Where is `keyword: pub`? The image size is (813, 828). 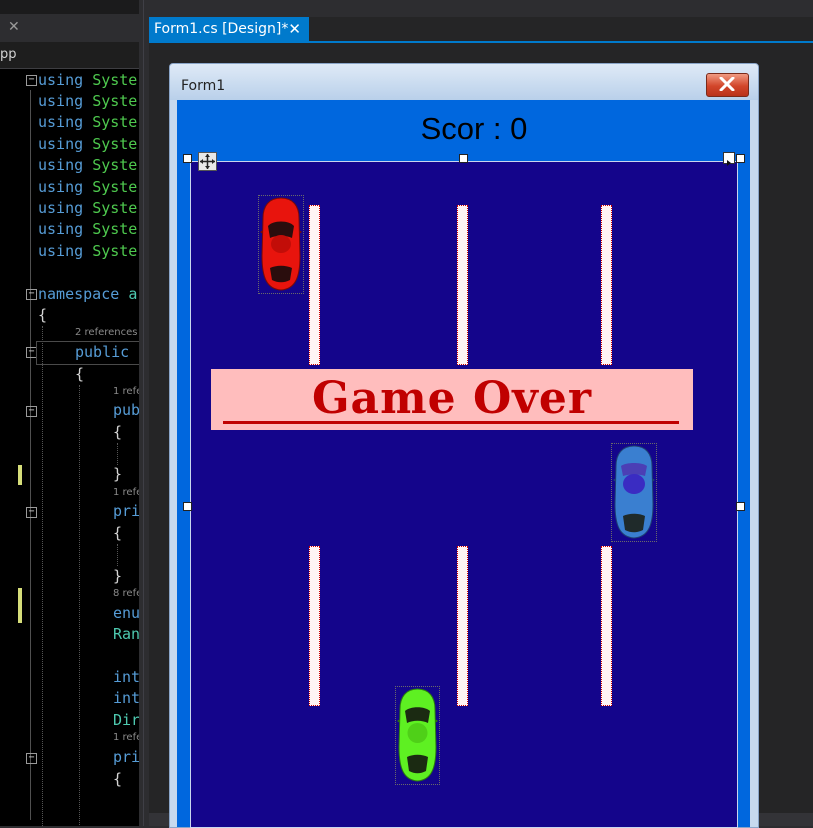
keyword: pub is located at coordinates (126, 410).